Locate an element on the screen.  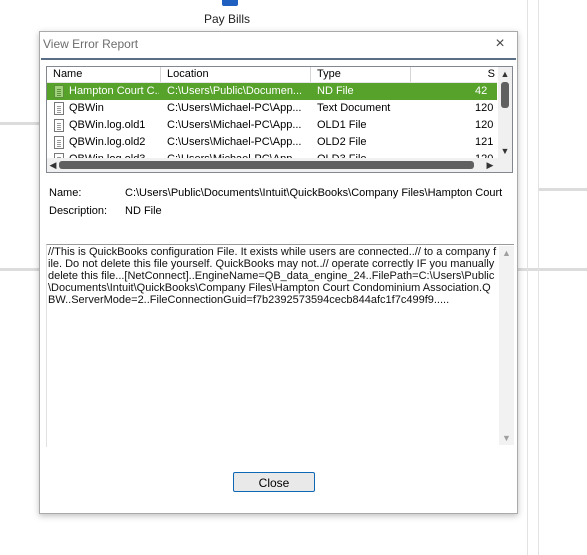
column-header-location: Location is located at coordinates (236, 74).